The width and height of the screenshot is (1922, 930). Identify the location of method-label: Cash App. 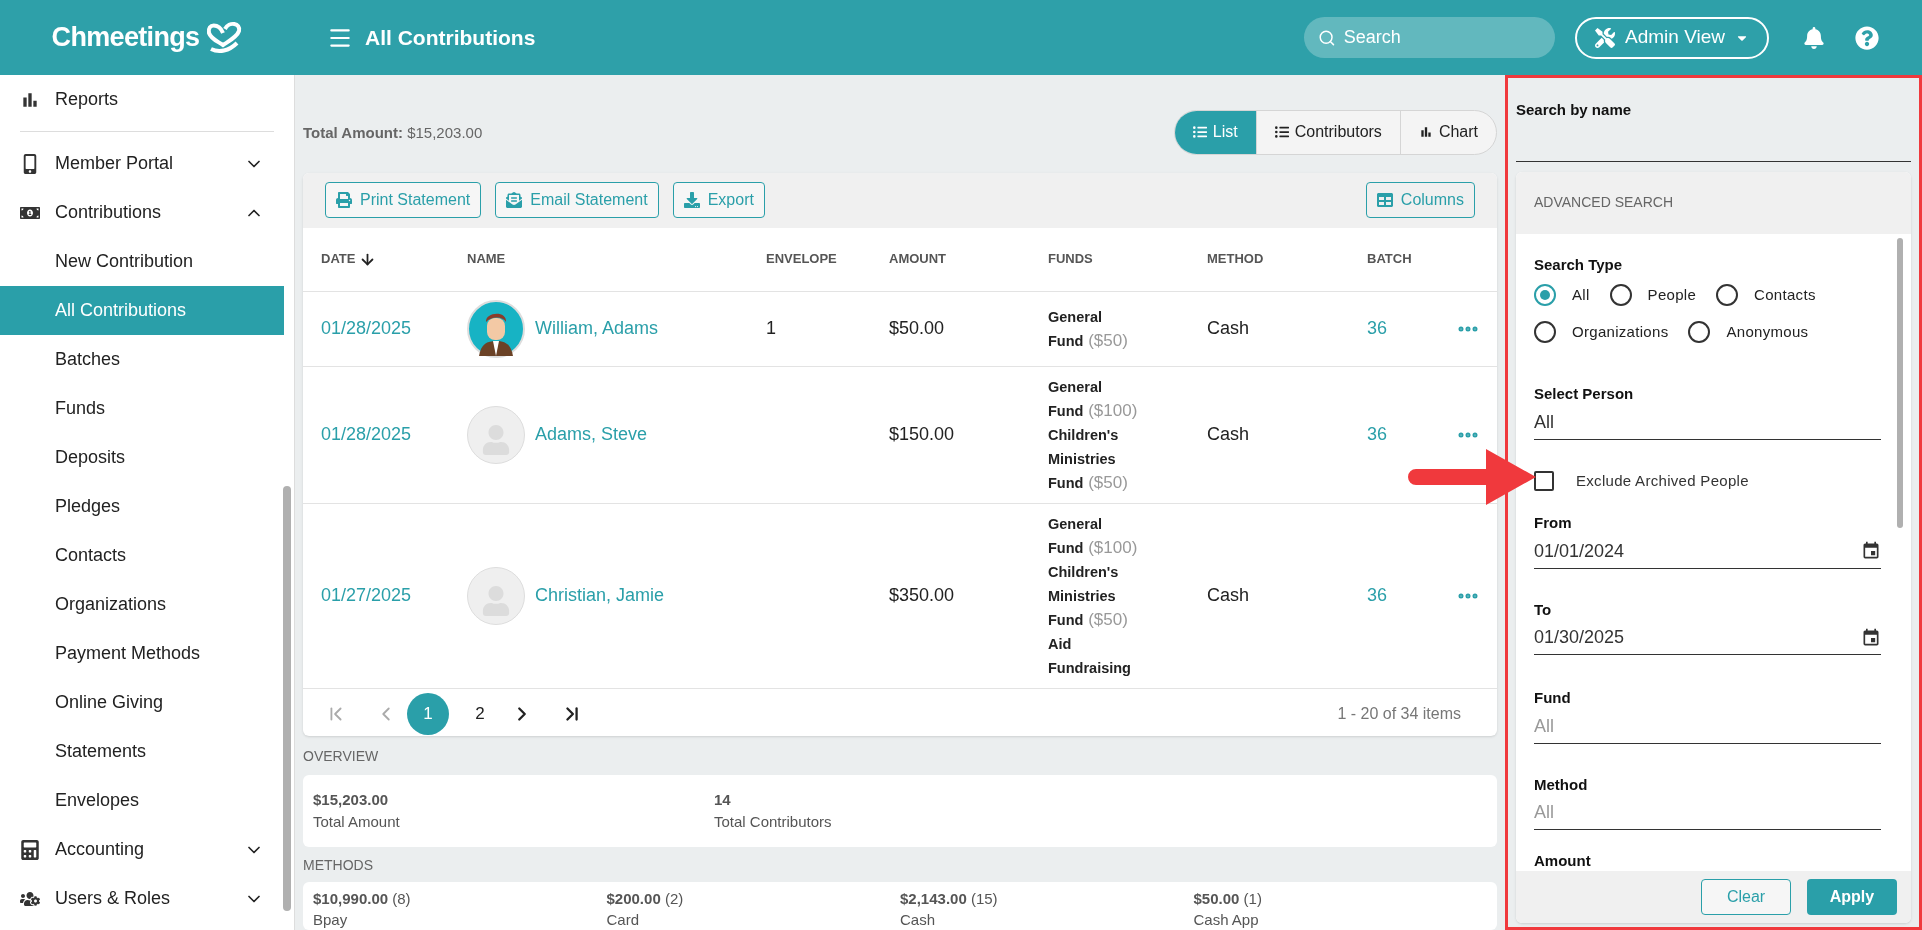
(1226, 920).